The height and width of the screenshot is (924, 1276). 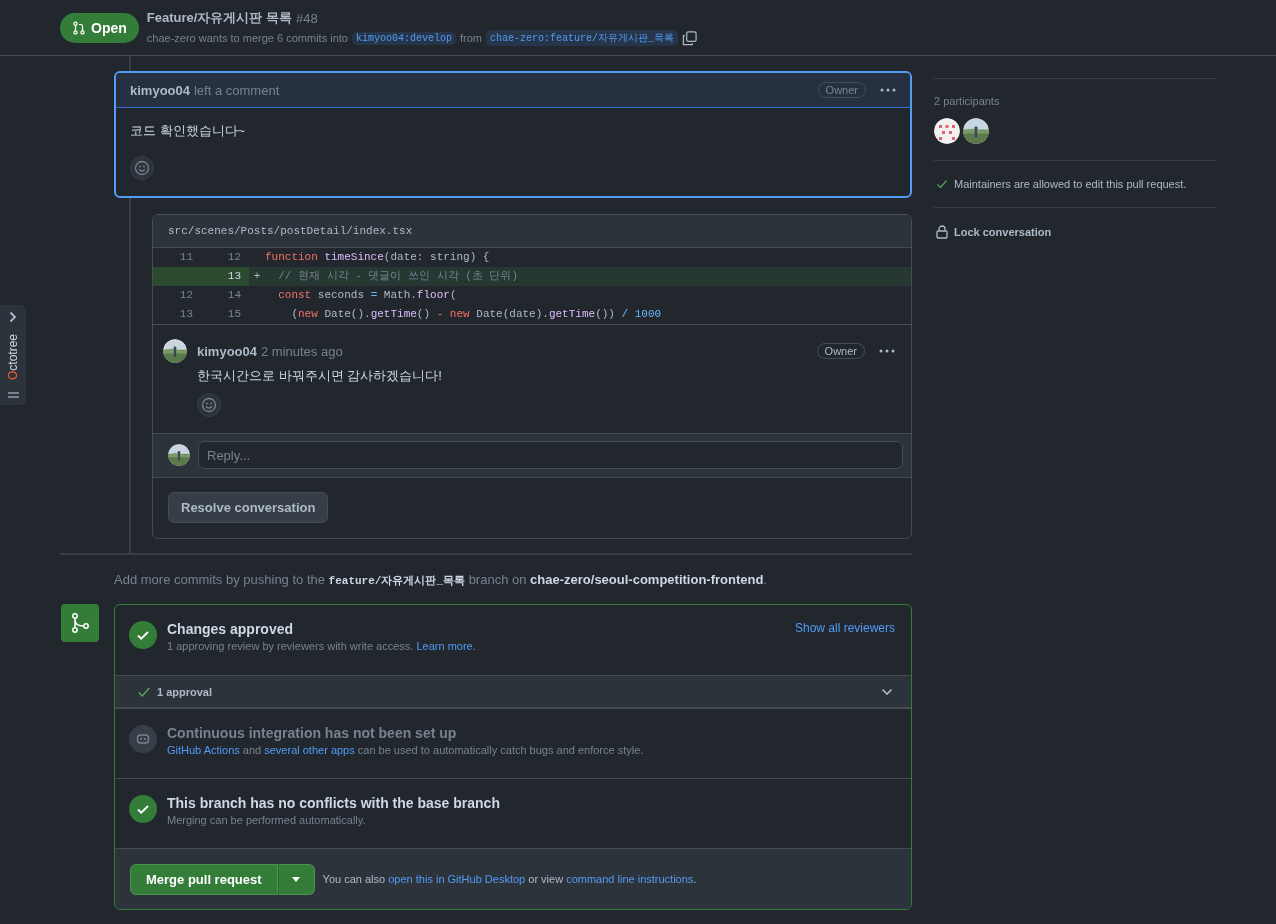 I want to click on code-text: function timeSince(date: string) {, so click(x=377, y=257).